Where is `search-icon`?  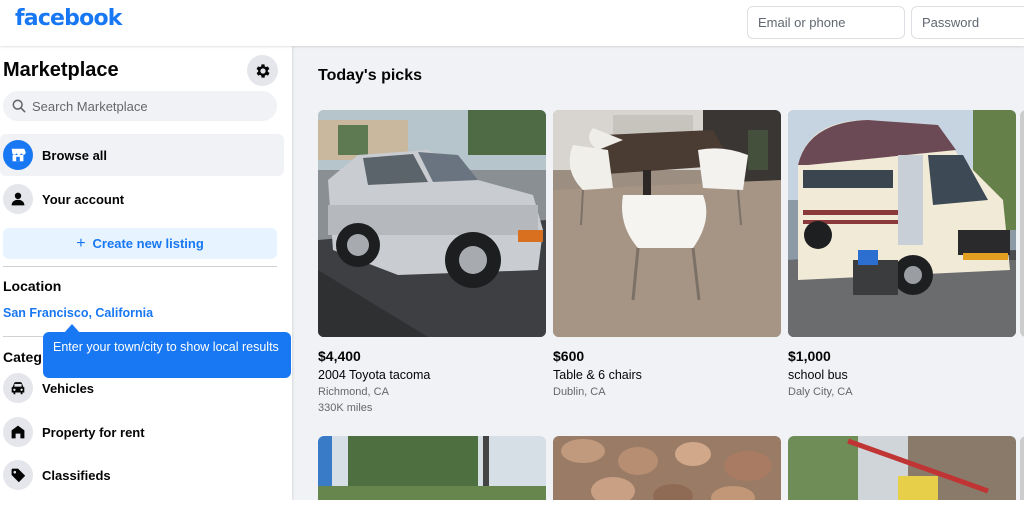 search-icon is located at coordinates (19, 106).